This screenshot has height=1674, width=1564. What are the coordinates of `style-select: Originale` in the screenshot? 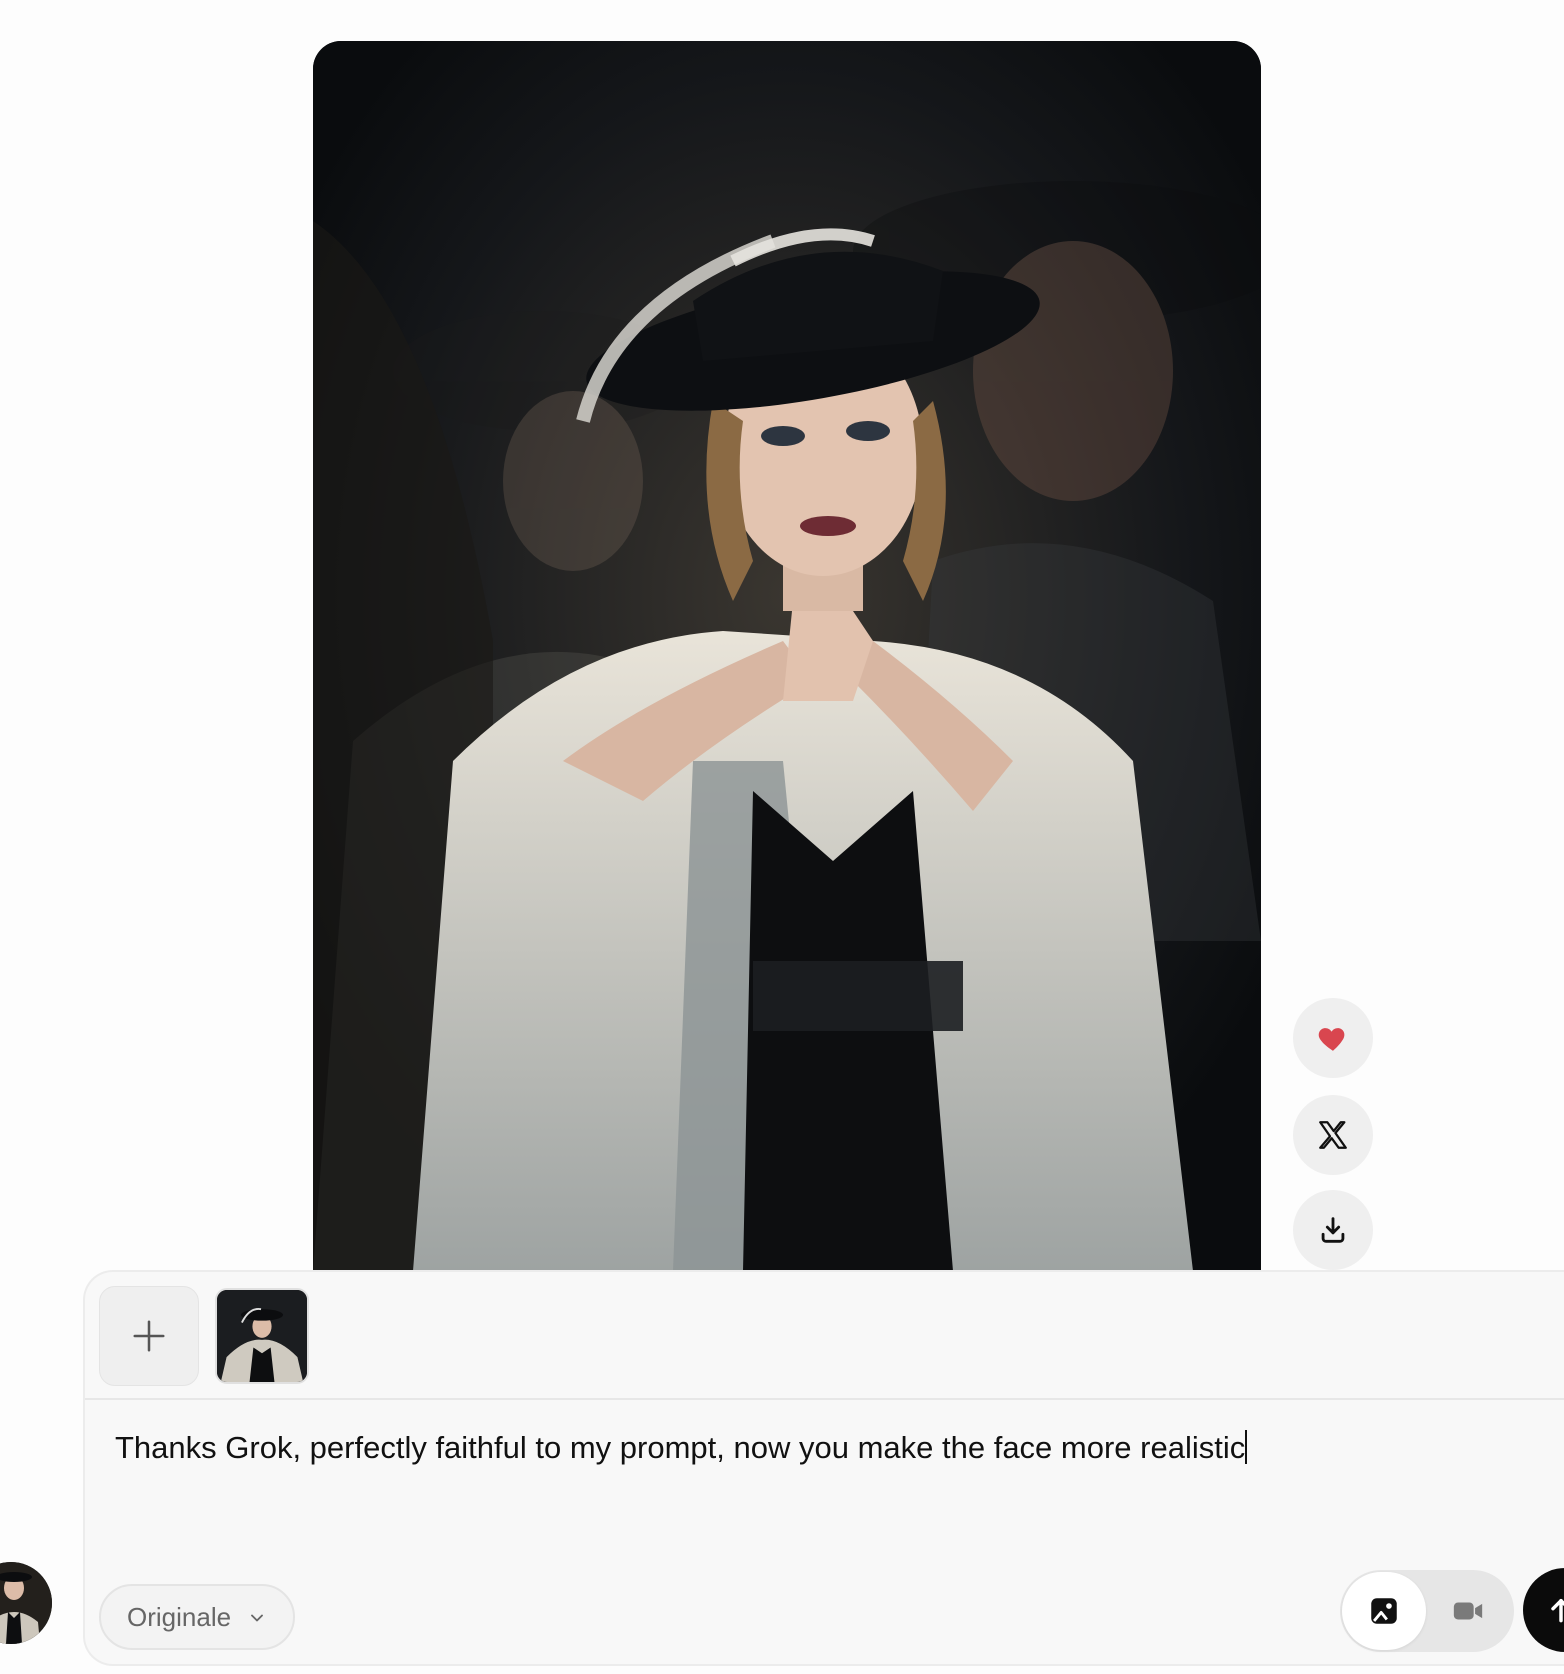 It's located at (197, 1617).